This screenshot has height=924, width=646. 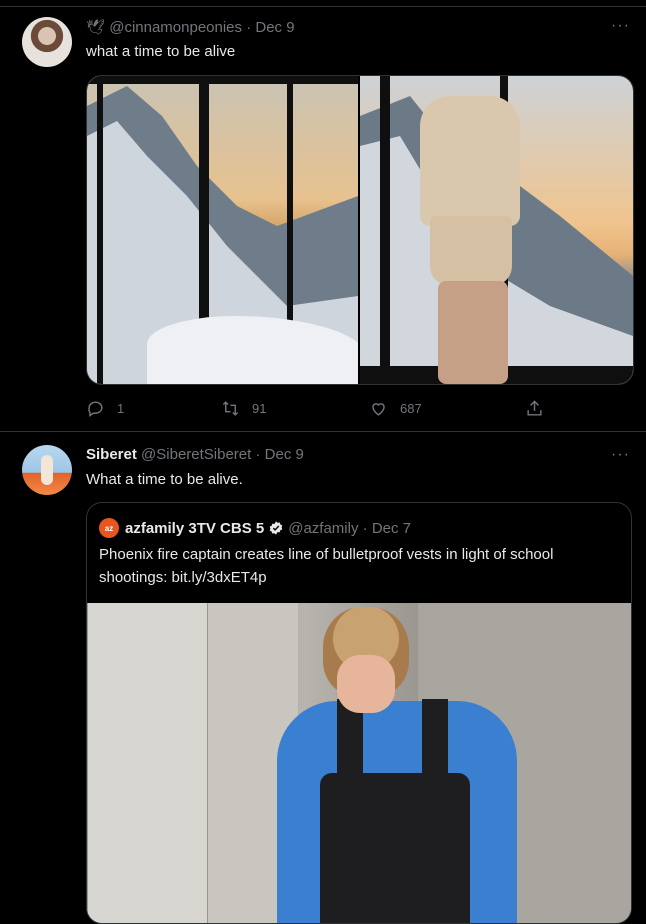 What do you see at coordinates (96, 27) in the screenshot?
I see `bird-badge-icon: 🕊` at bounding box center [96, 27].